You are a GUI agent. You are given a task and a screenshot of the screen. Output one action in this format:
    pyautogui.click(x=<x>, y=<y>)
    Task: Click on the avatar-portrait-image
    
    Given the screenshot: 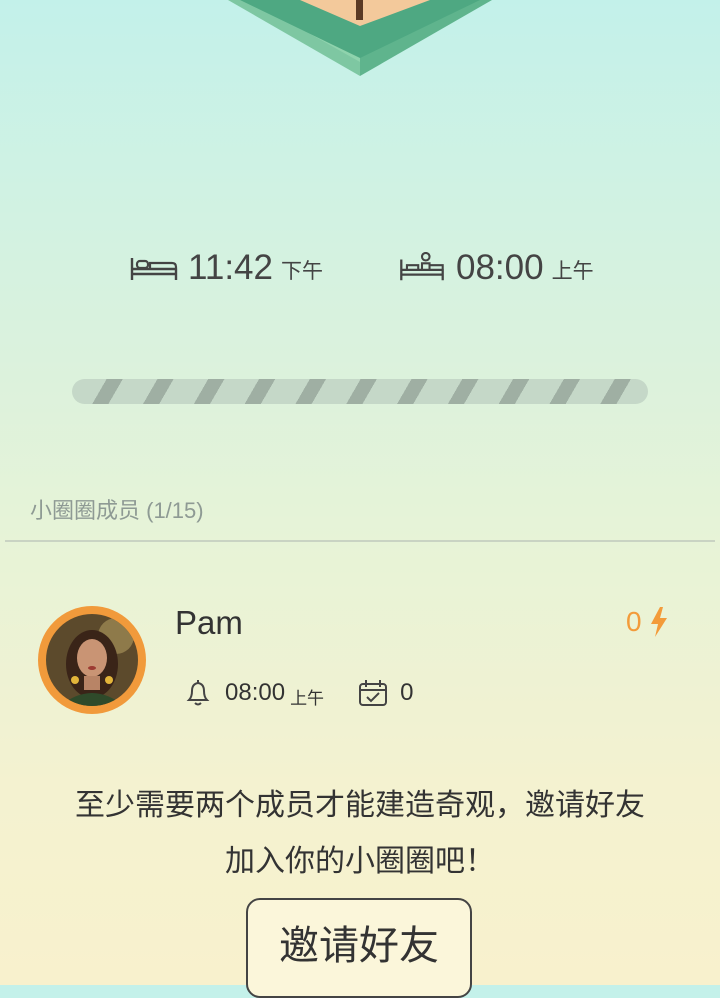 What is the action you would take?
    pyautogui.click(x=92, y=660)
    